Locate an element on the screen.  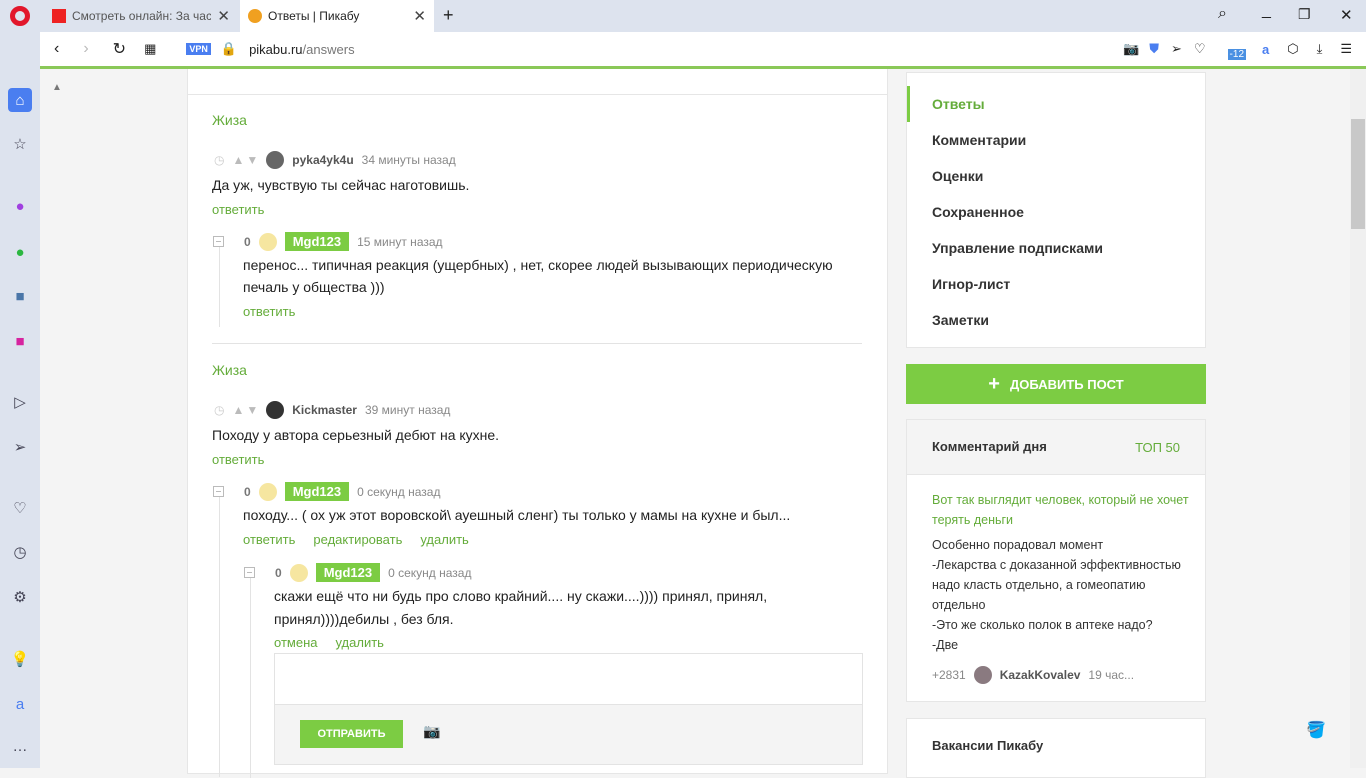
widget-title: Комментарий дня is located at coordinates (989, 446).